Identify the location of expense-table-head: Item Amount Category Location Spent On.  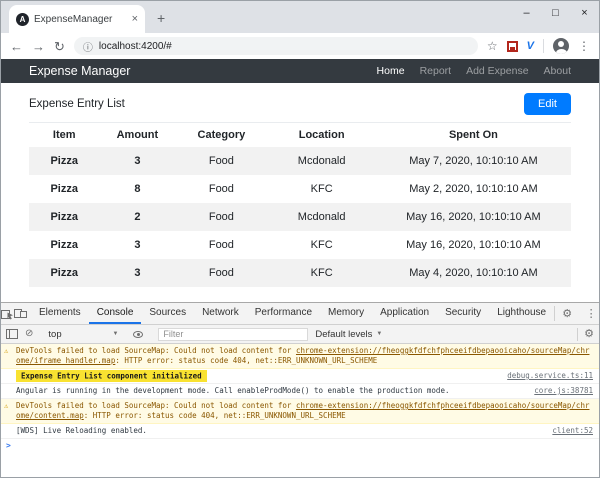
(300, 134).